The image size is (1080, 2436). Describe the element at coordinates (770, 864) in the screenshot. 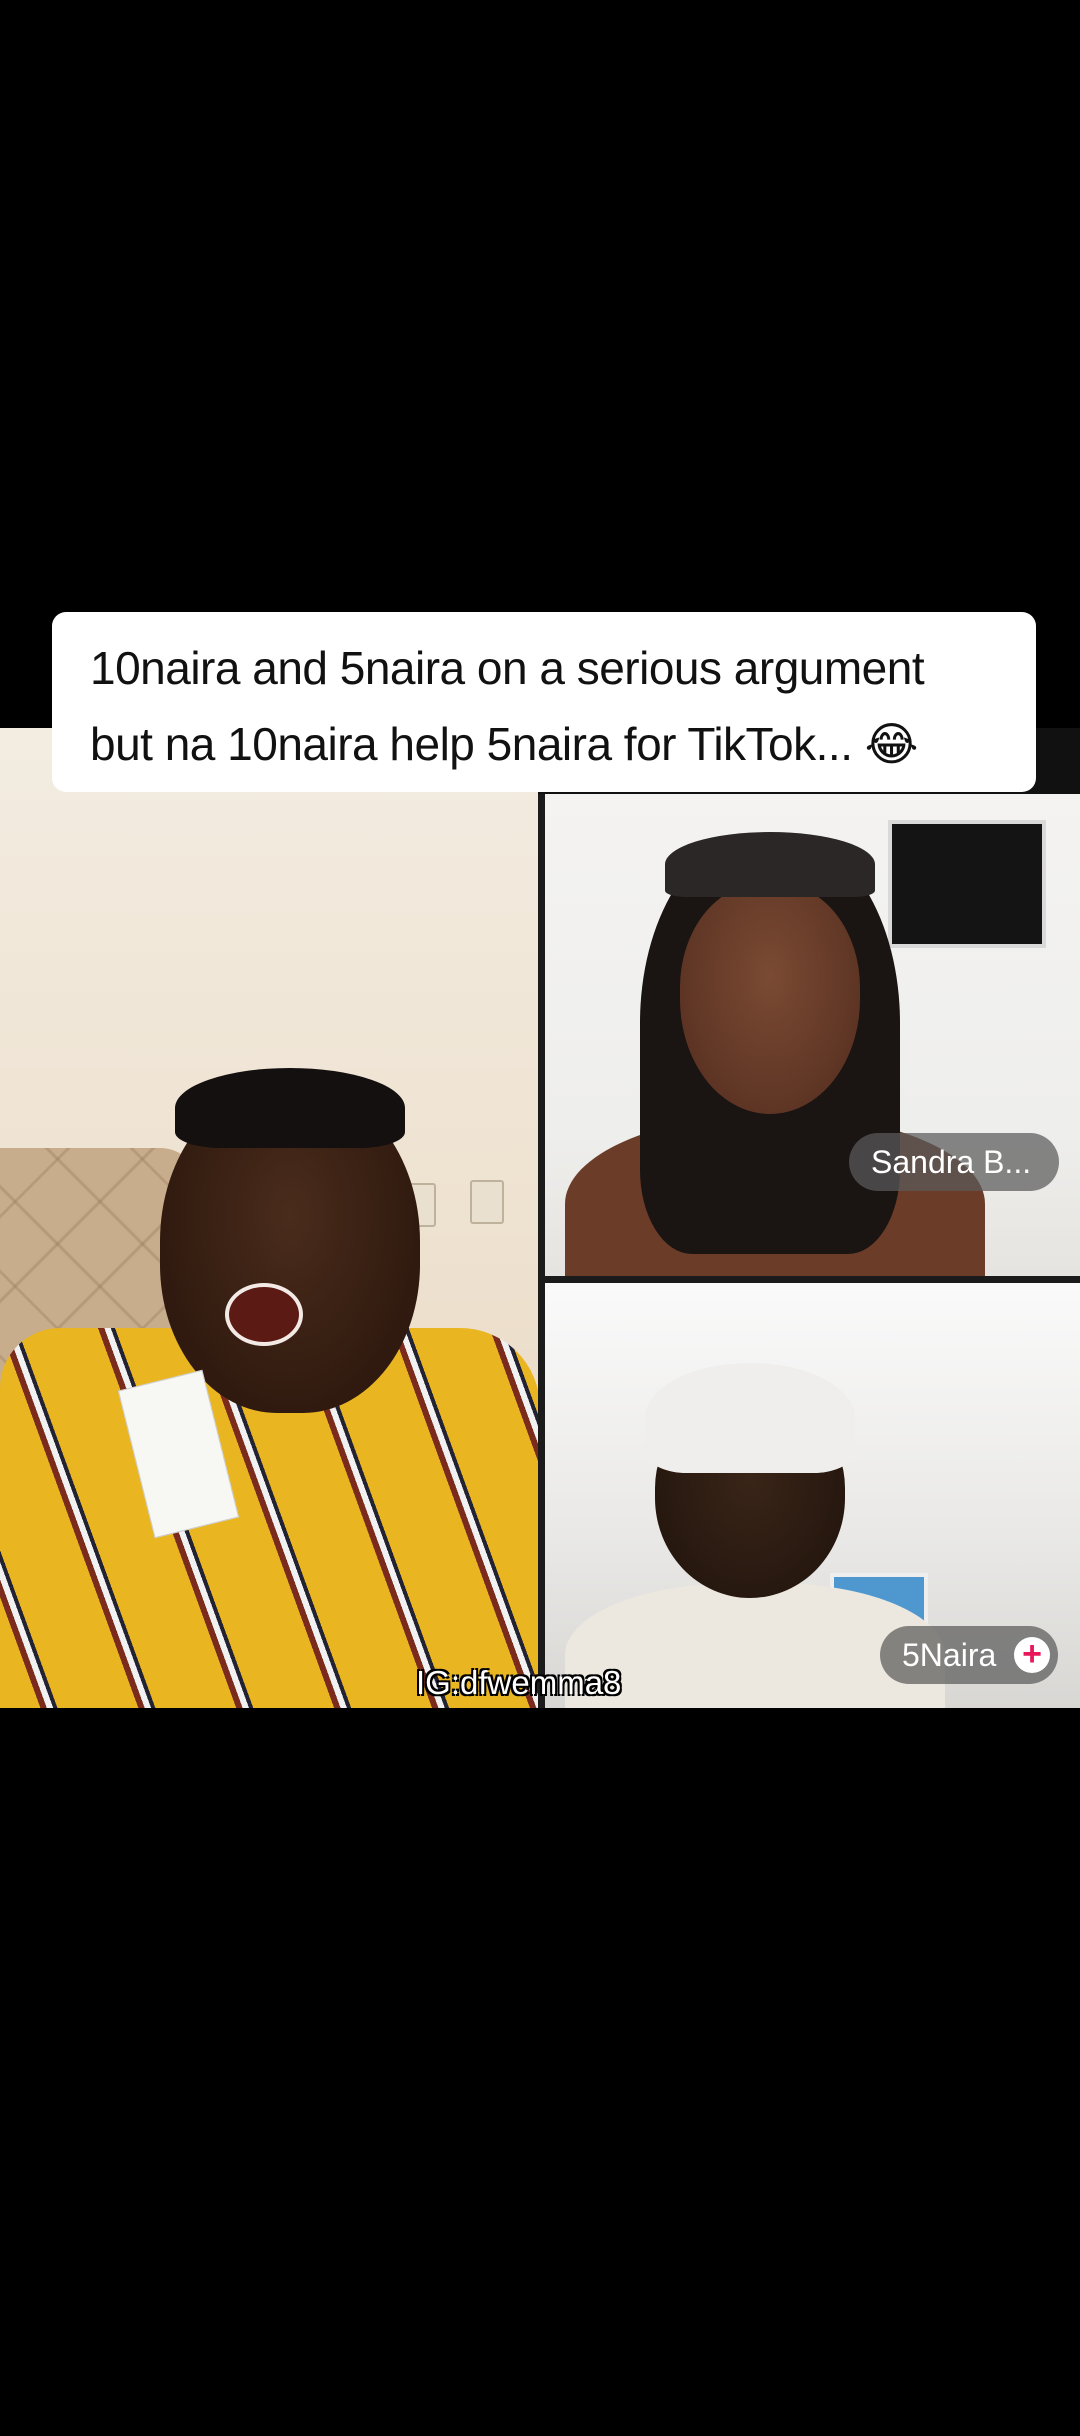

I see `participant-top-right-headband` at that location.